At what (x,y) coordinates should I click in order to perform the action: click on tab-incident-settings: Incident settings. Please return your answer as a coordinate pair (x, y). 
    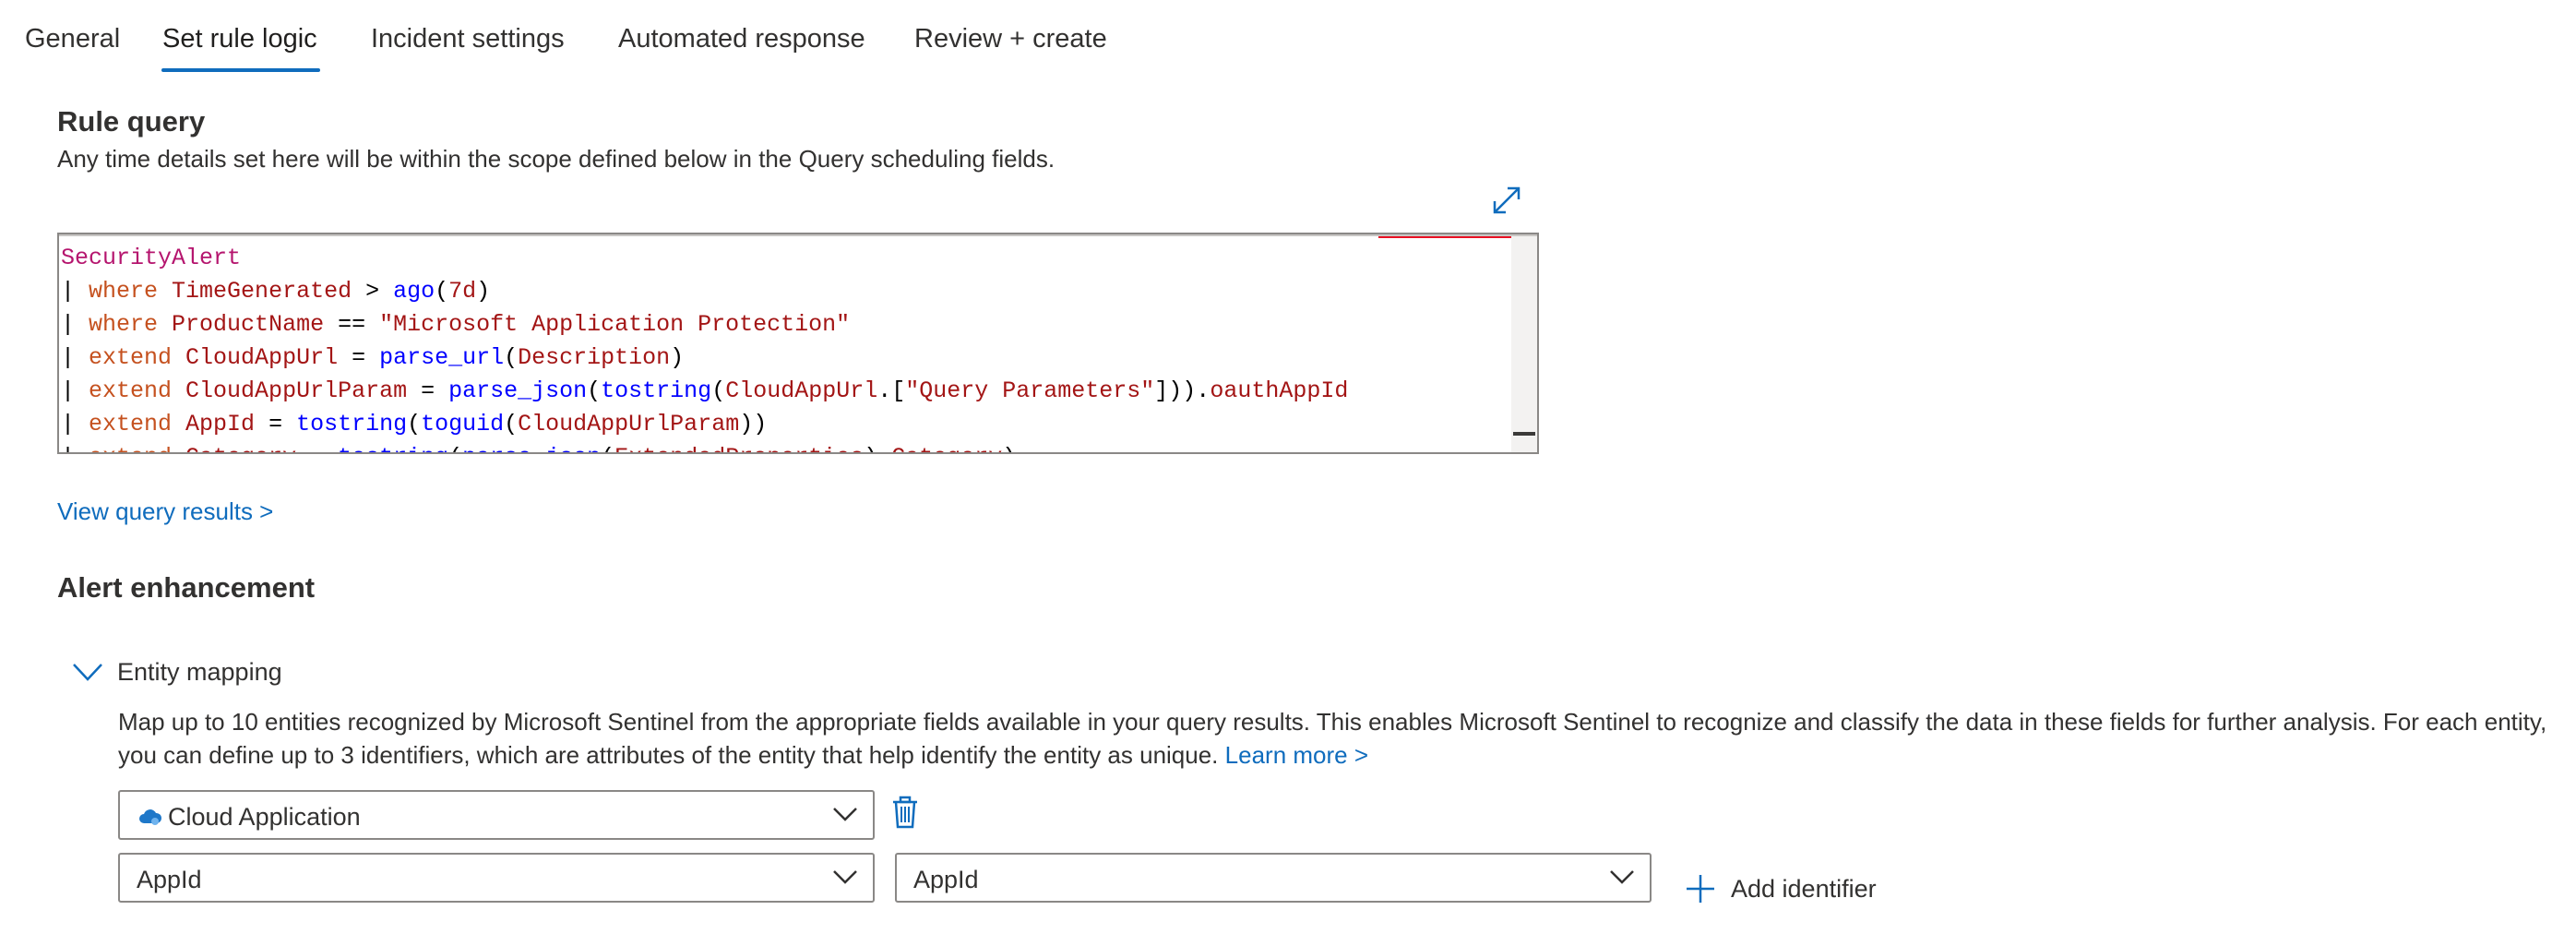
    Looking at the image, I should click on (468, 39).